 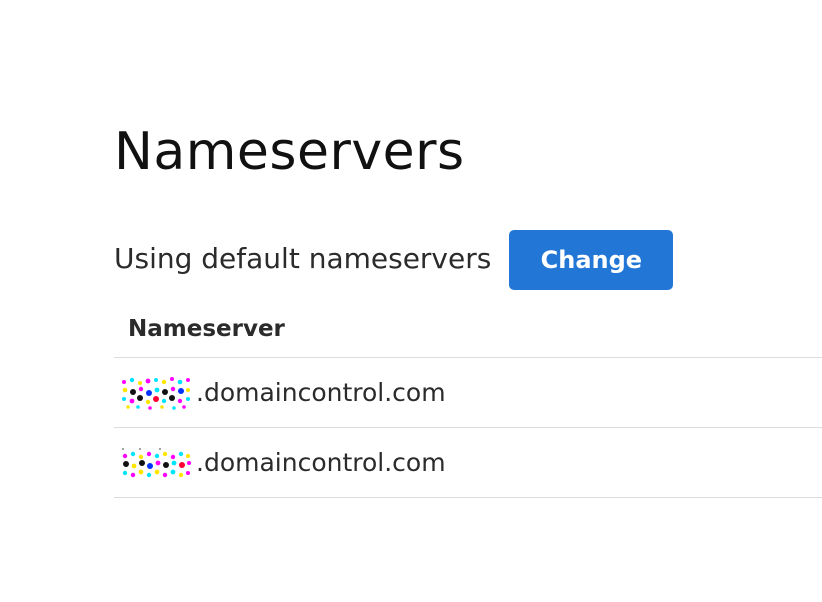 I want to click on nameserver-status-row: Using default nameservers Change, so click(x=394, y=260).